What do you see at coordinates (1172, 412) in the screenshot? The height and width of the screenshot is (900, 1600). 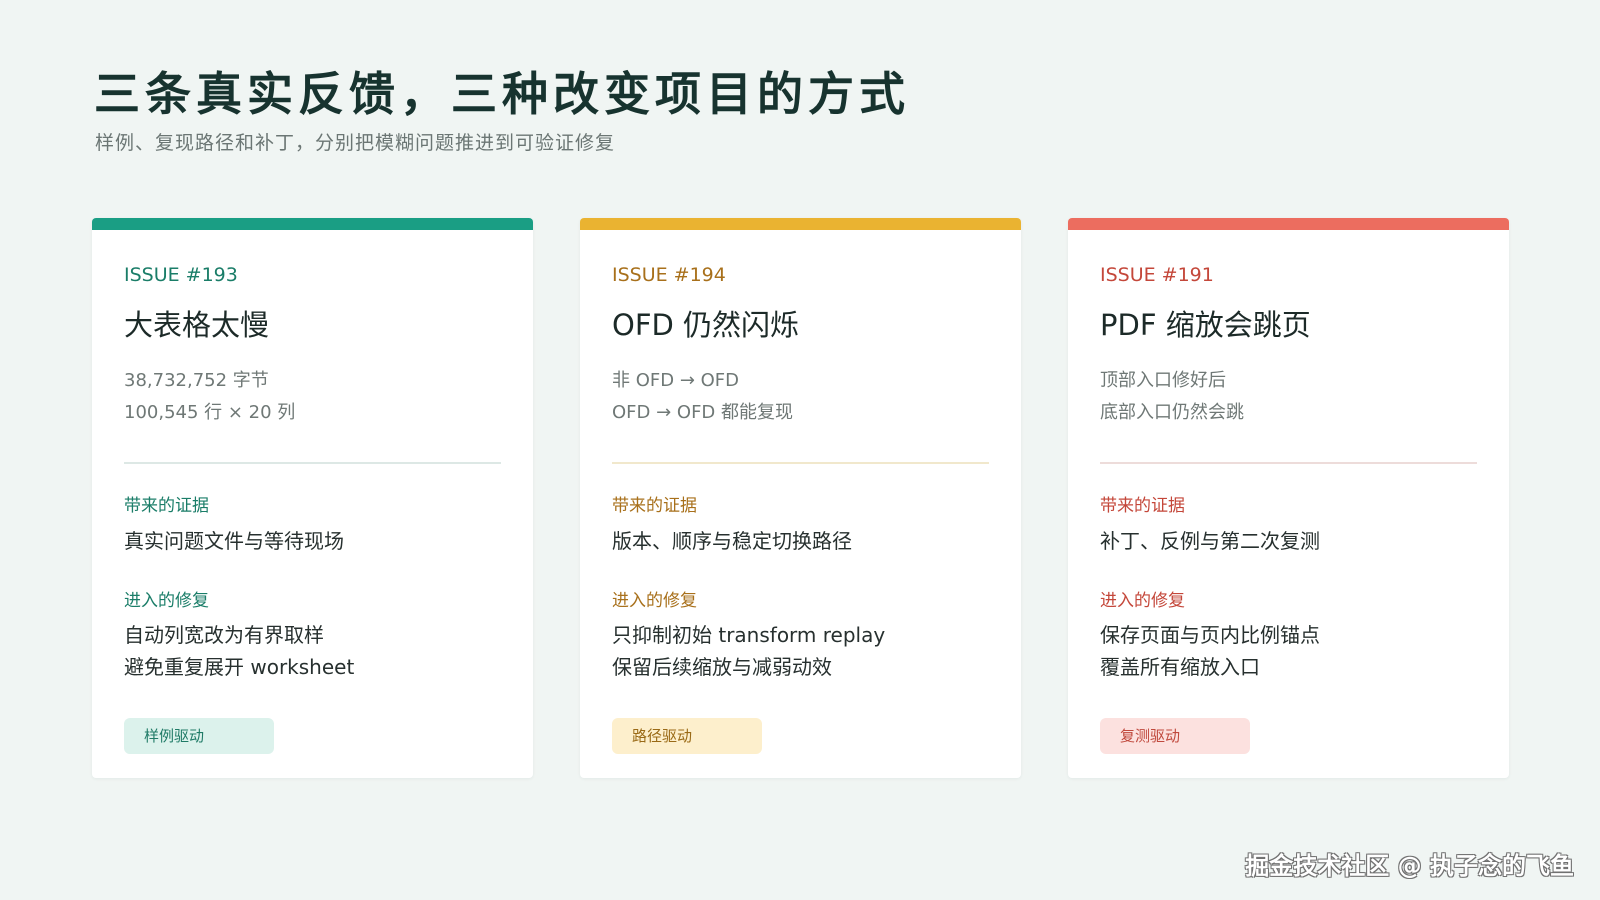 I see `card-meta-line: 底部入口仍然会跳` at bounding box center [1172, 412].